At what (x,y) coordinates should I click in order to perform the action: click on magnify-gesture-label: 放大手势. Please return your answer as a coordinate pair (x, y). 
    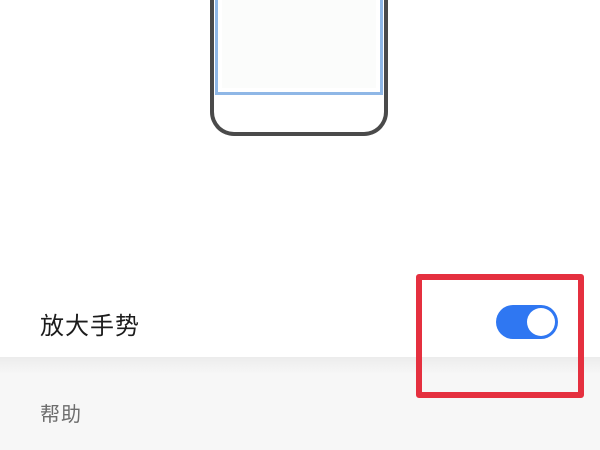
    Looking at the image, I should click on (90, 326).